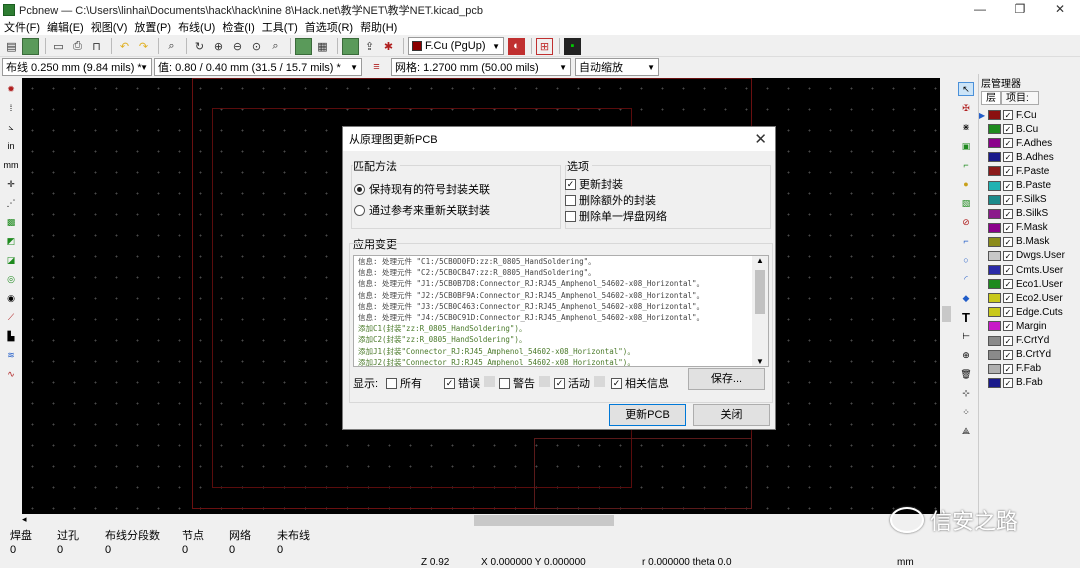 The width and height of the screenshot is (1080, 568). What do you see at coordinates (11, 355) in the screenshot?
I see `layers-manager-icon: ≋` at bounding box center [11, 355].